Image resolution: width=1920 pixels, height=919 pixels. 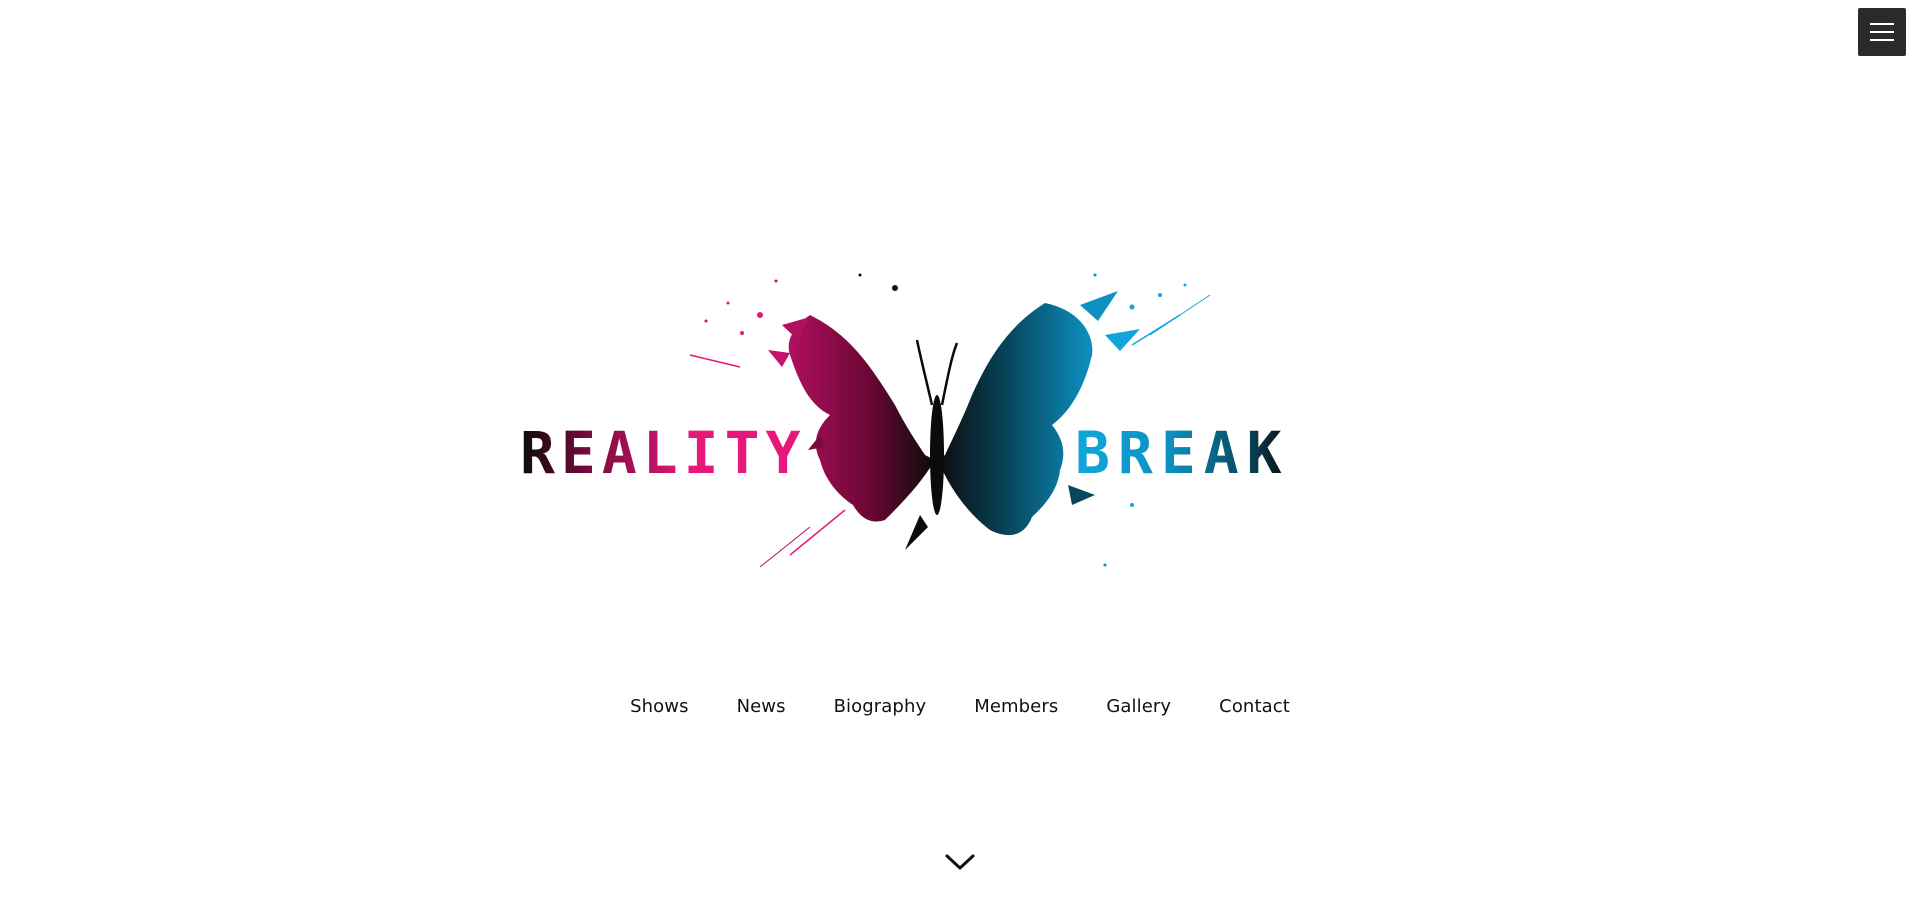 I want to click on hamburger-menu-icon, so click(x=1882, y=24).